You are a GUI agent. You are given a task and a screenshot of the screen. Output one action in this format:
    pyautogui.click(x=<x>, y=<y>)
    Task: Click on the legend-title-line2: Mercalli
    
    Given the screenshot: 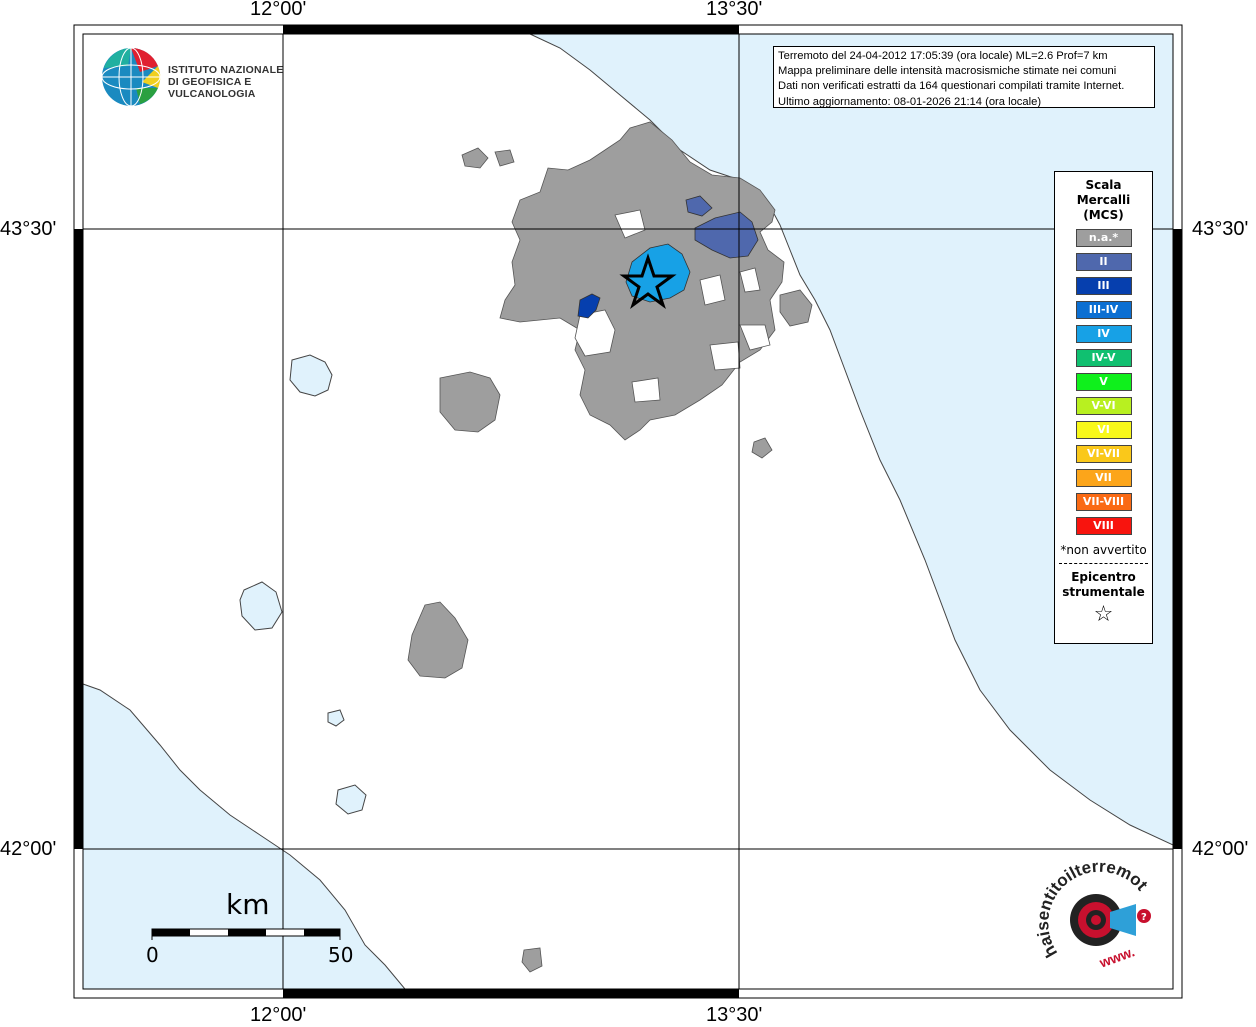 What is the action you would take?
    pyautogui.click(x=1103, y=200)
    